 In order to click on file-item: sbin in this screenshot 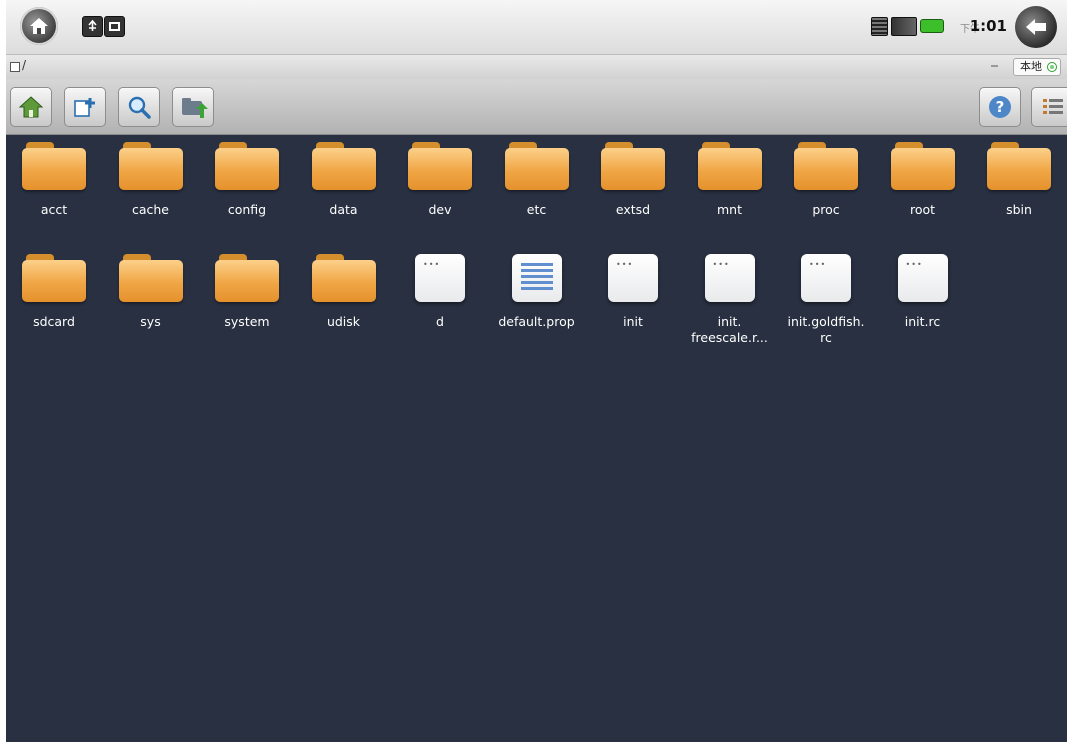, I will do `click(1019, 180)`.